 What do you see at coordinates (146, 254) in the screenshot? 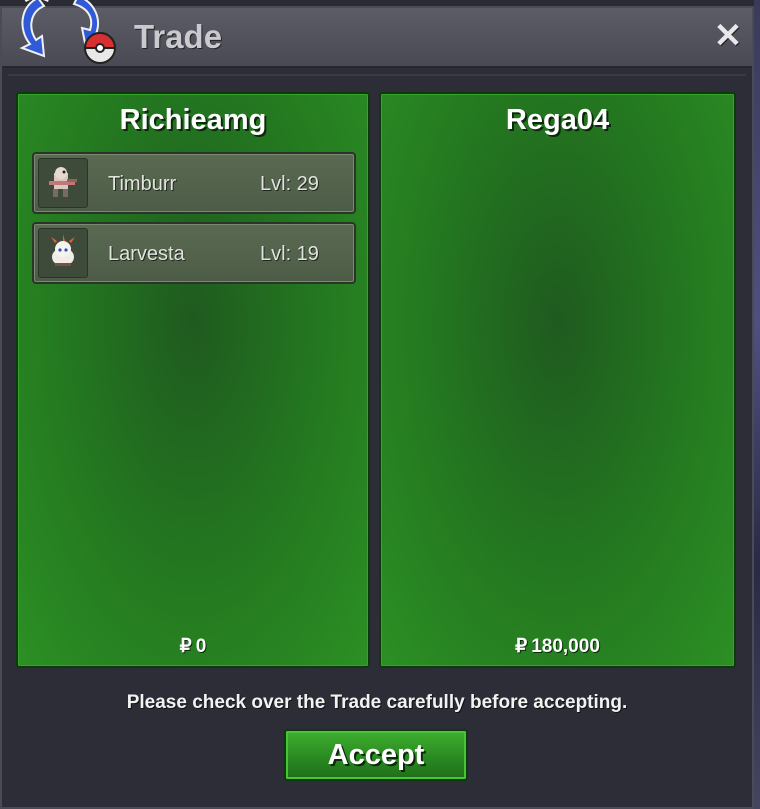
I see `pokemon-name: Larvesta` at bounding box center [146, 254].